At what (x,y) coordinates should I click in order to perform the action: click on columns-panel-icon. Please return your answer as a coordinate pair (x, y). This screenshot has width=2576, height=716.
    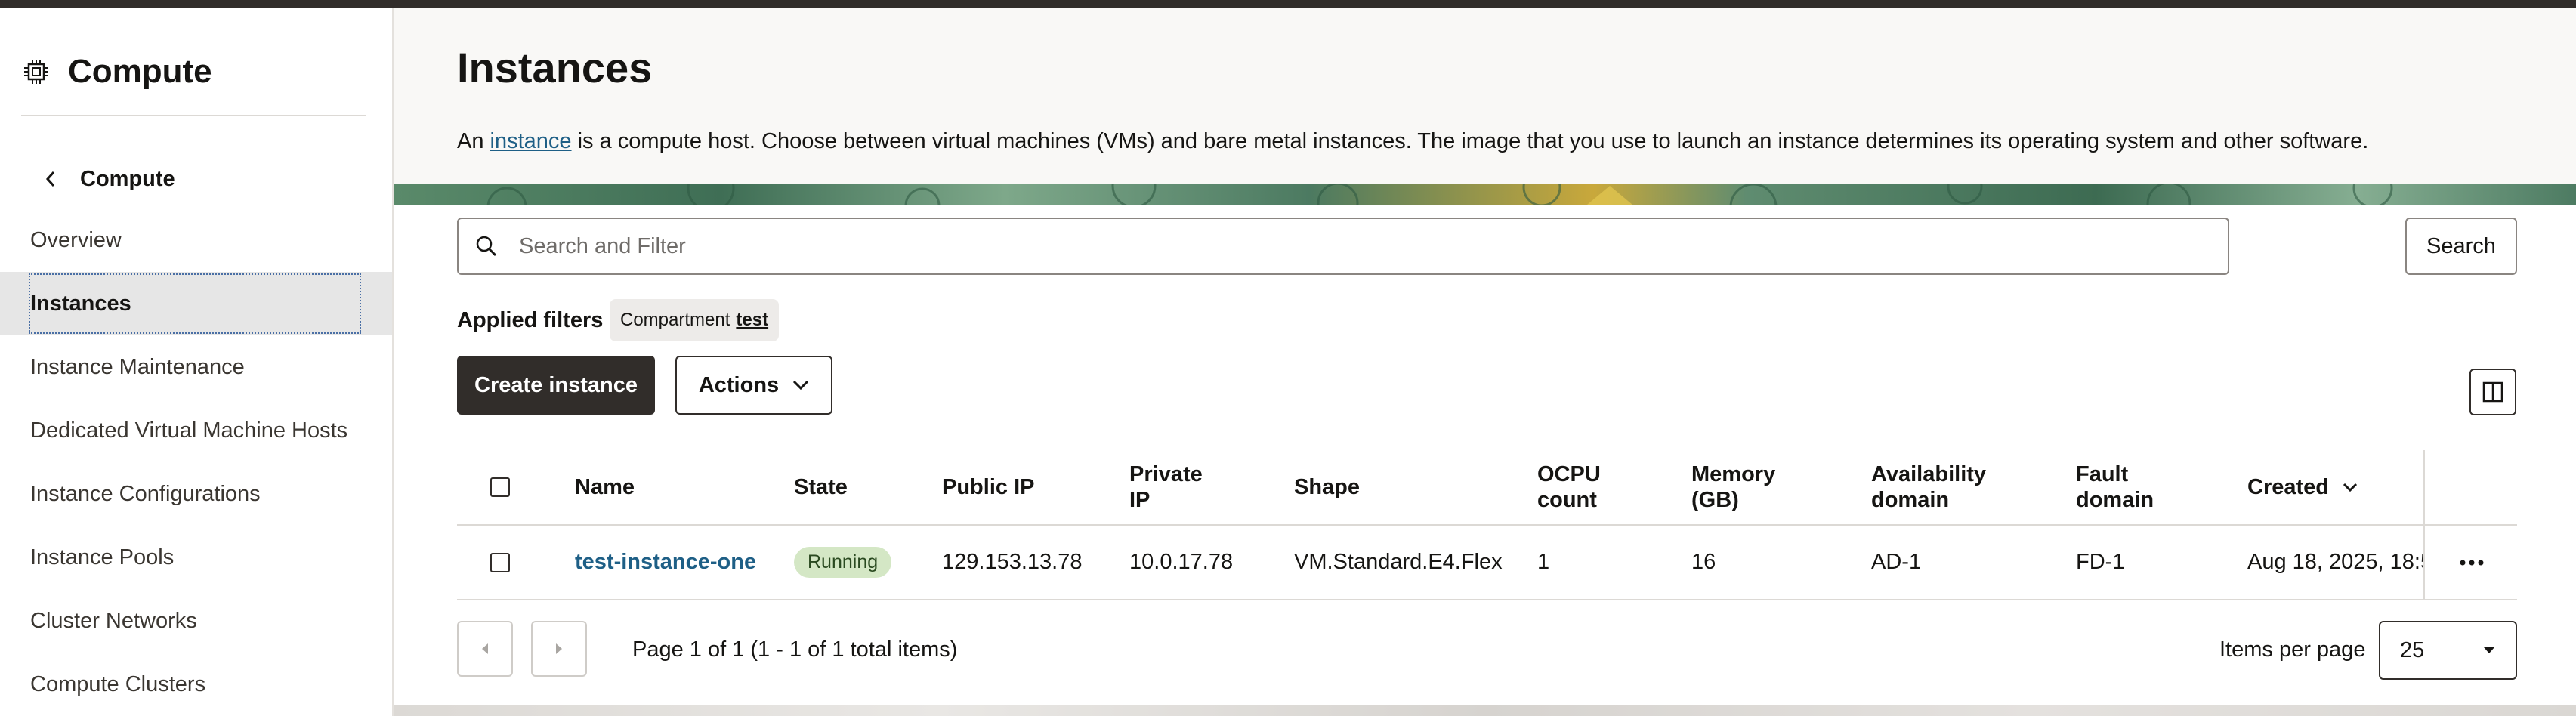
    Looking at the image, I should click on (2492, 392).